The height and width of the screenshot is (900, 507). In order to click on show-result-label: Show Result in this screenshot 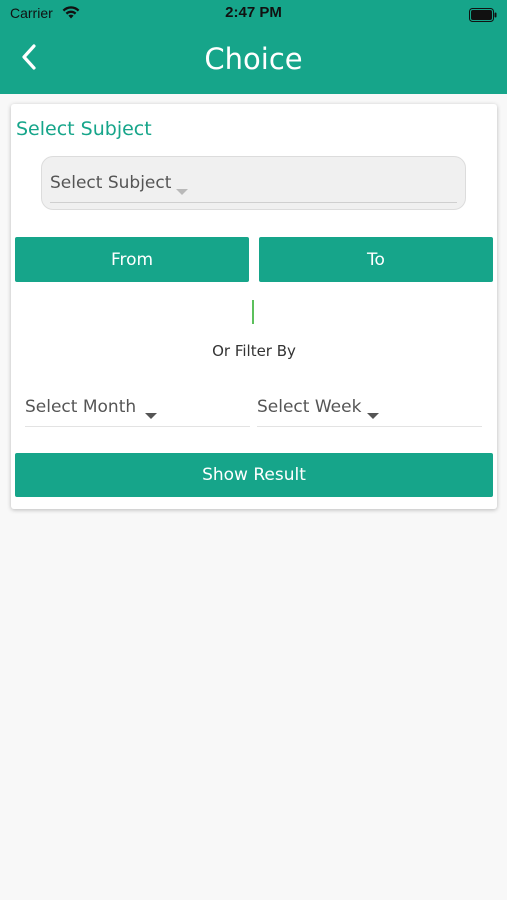, I will do `click(254, 475)`.